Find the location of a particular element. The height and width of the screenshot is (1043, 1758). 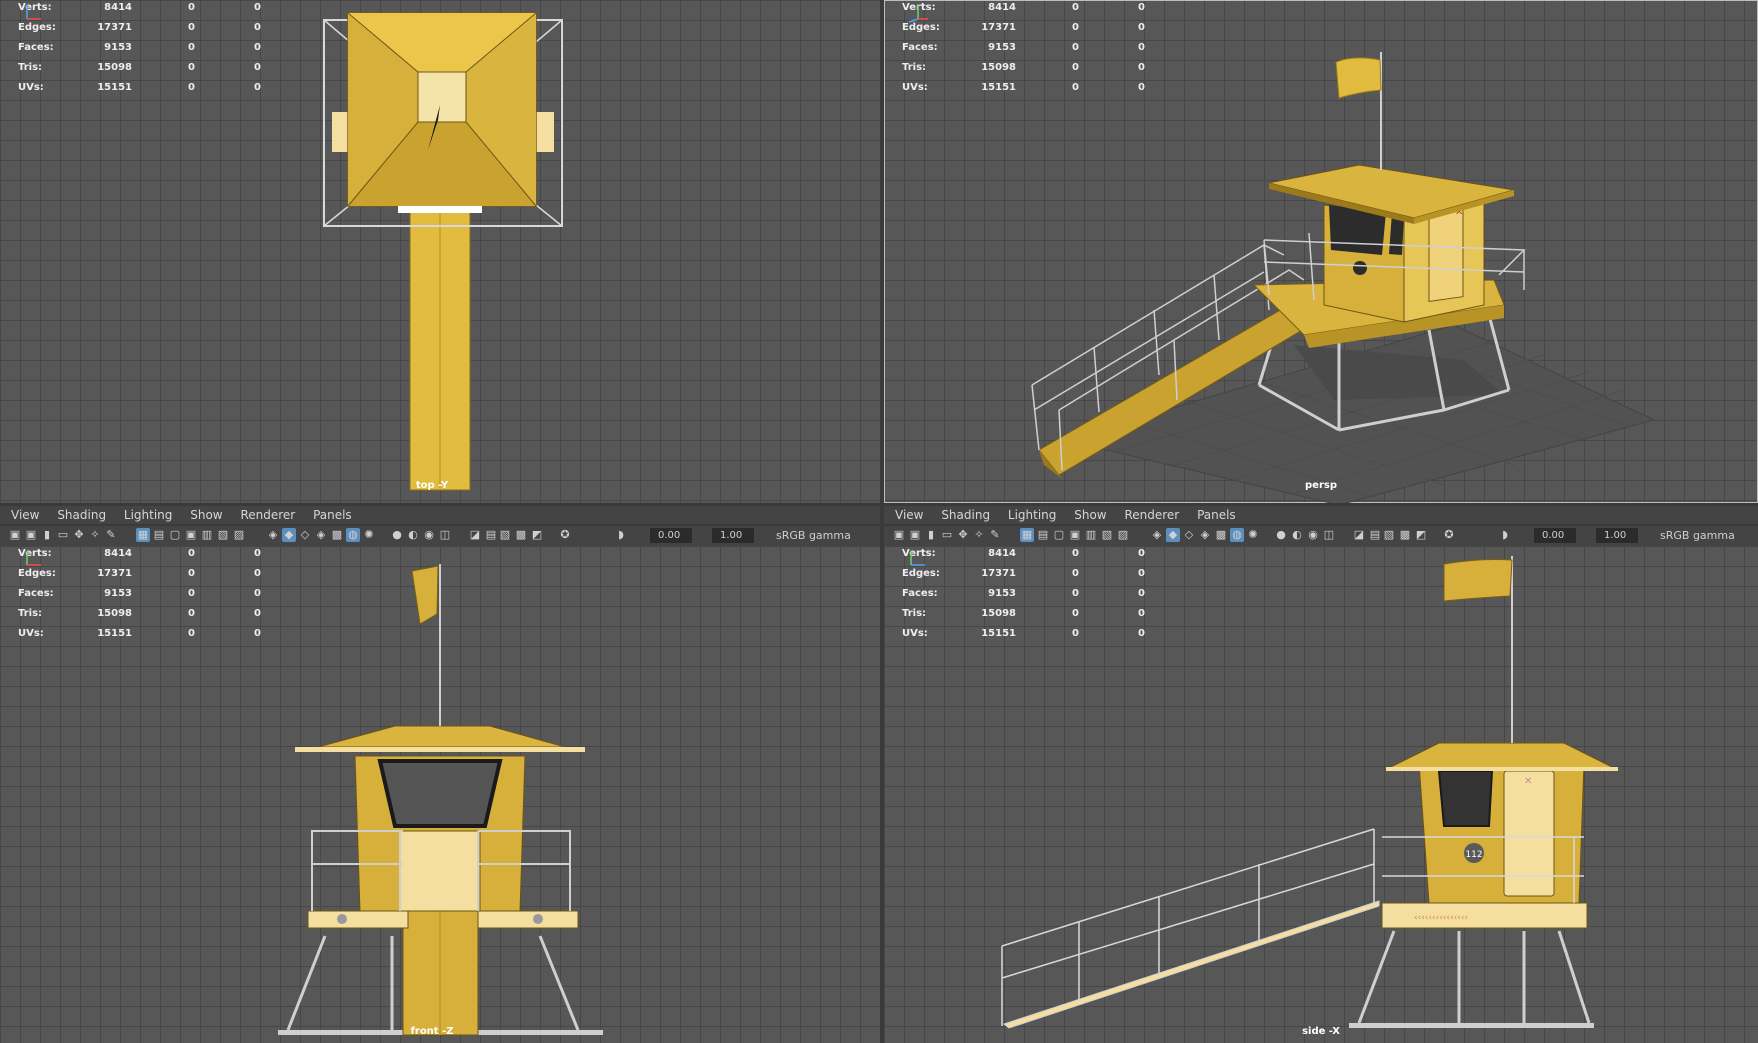

axis-gizmo-icon is located at coordinates (33, 12).